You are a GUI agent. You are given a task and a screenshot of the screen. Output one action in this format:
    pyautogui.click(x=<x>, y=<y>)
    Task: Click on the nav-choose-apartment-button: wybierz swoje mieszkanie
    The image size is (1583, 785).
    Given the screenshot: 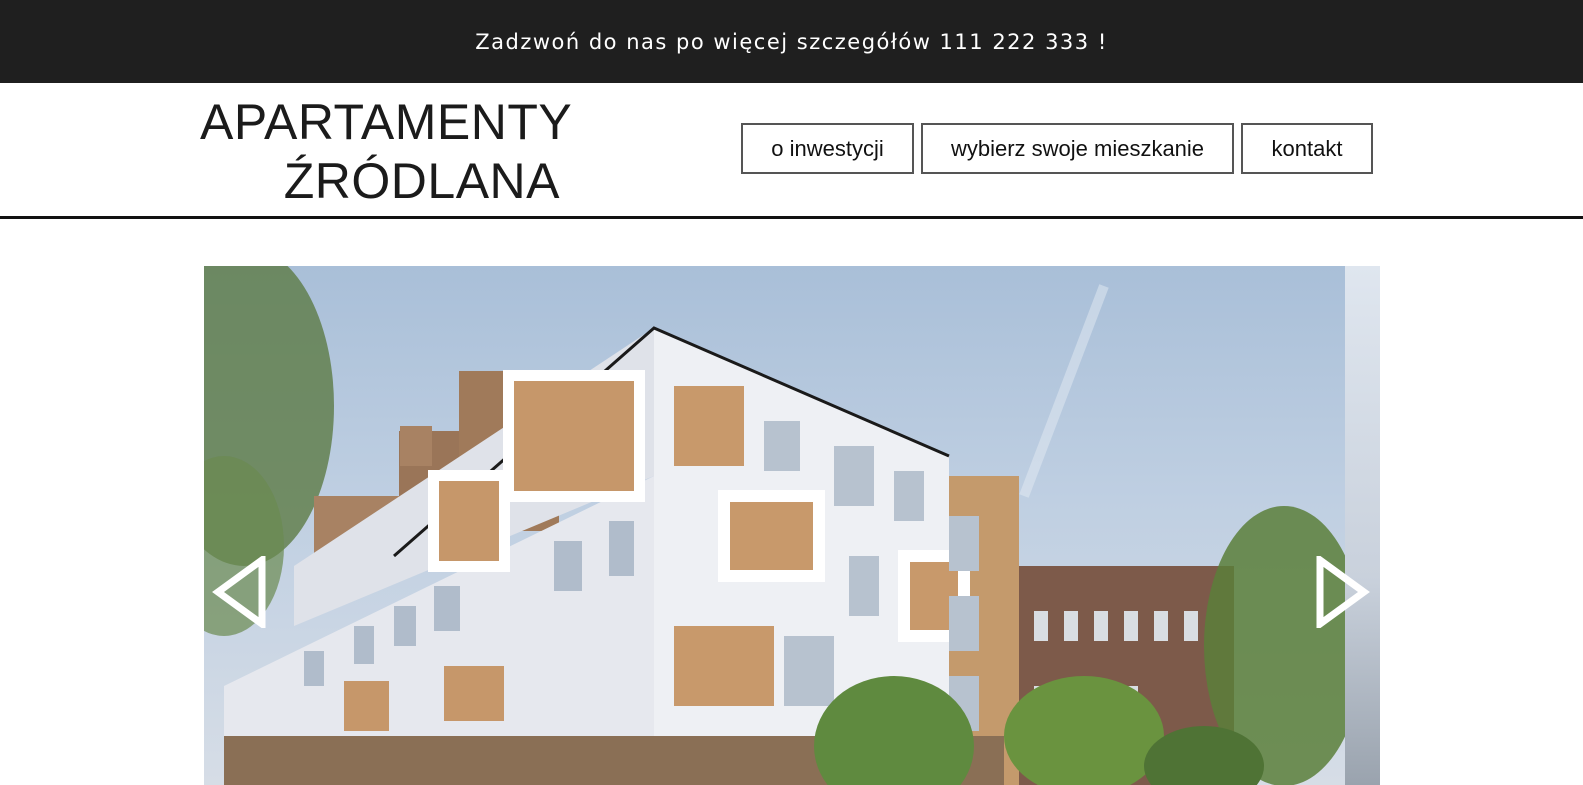 What is the action you would take?
    pyautogui.click(x=1077, y=148)
    